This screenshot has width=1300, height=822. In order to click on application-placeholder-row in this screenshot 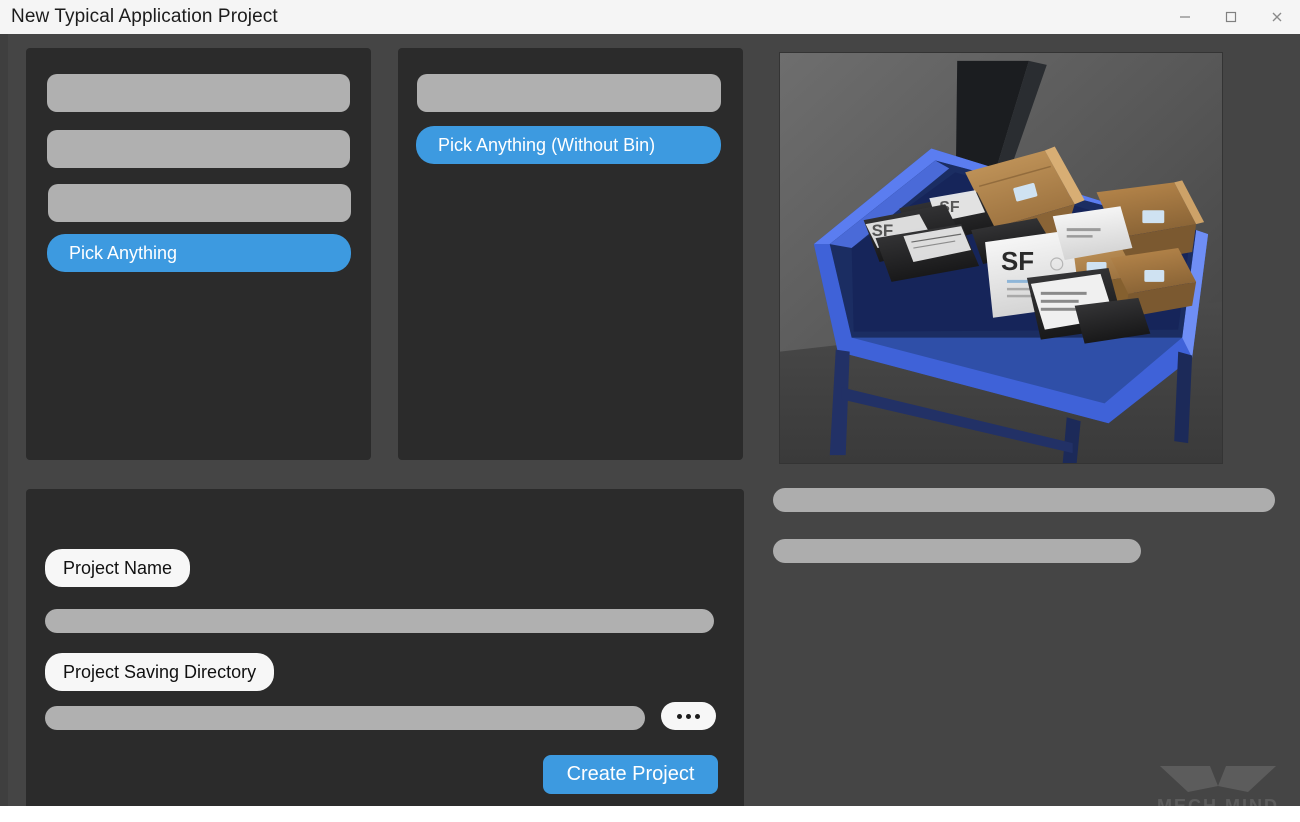, I will do `click(569, 93)`.